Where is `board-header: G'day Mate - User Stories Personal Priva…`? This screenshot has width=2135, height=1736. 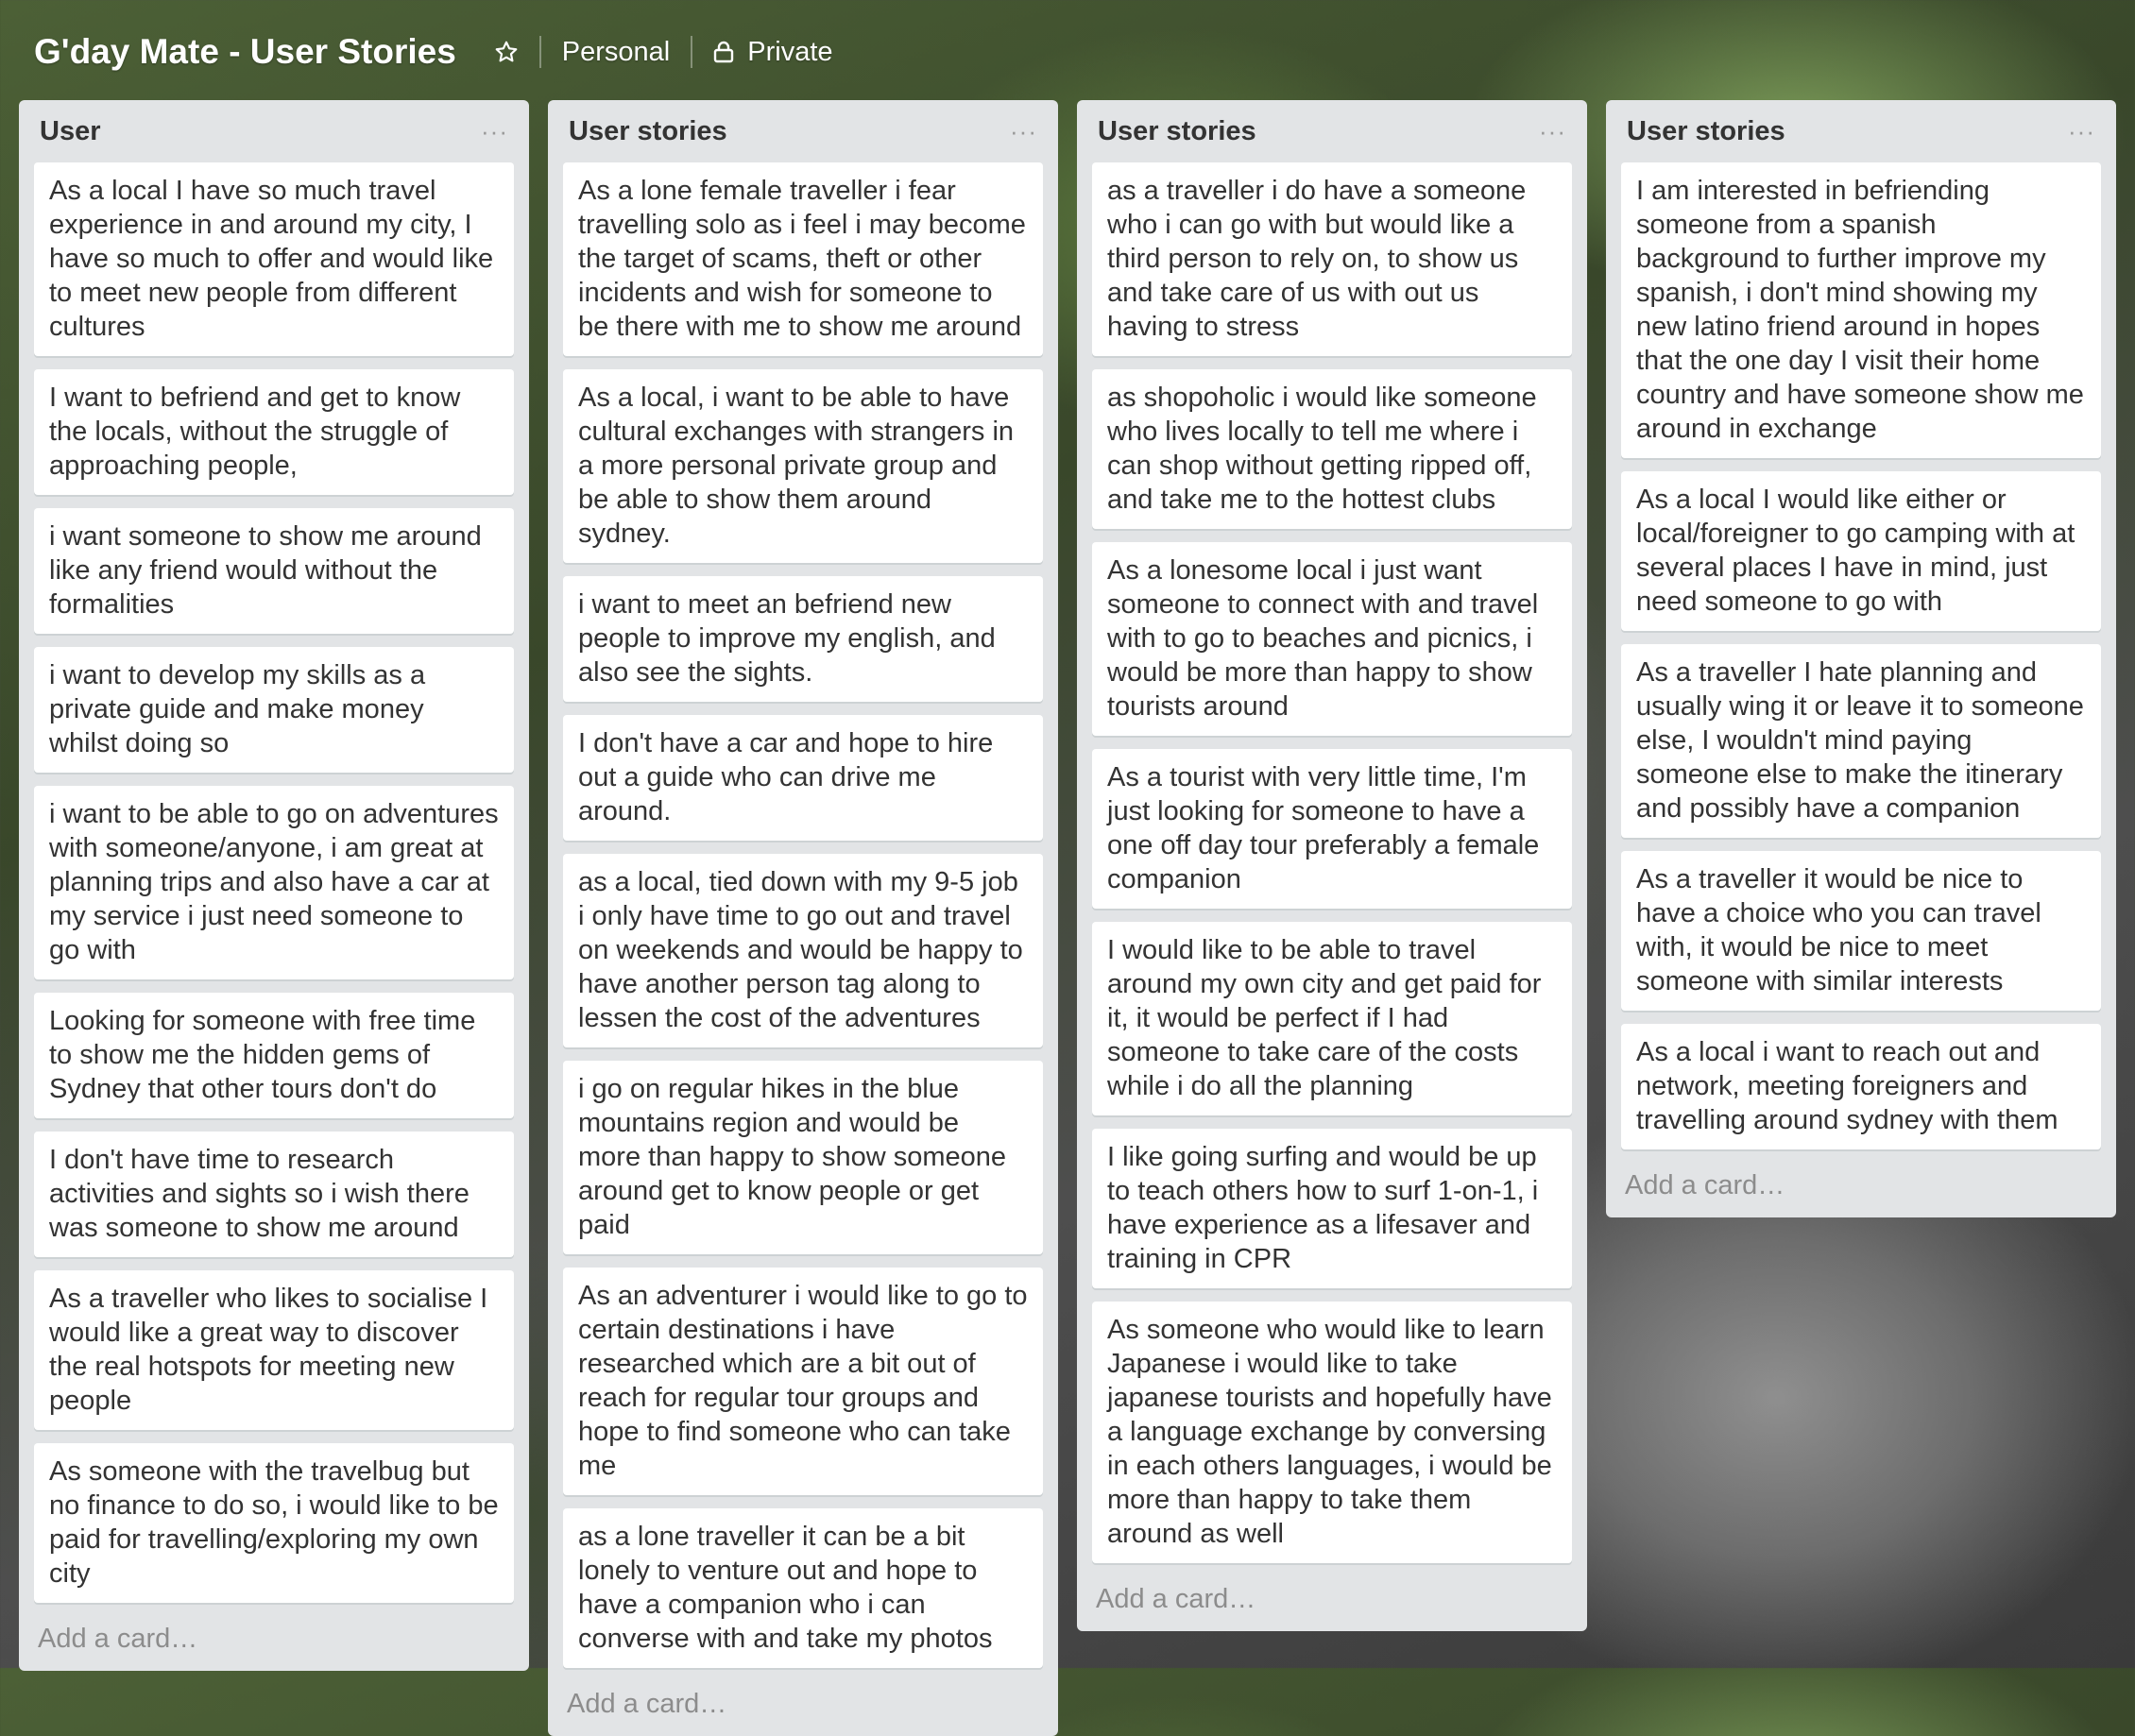 board-header: G'day Mate - User Stories Personal Priva… is located at coordinates (1067, 52).